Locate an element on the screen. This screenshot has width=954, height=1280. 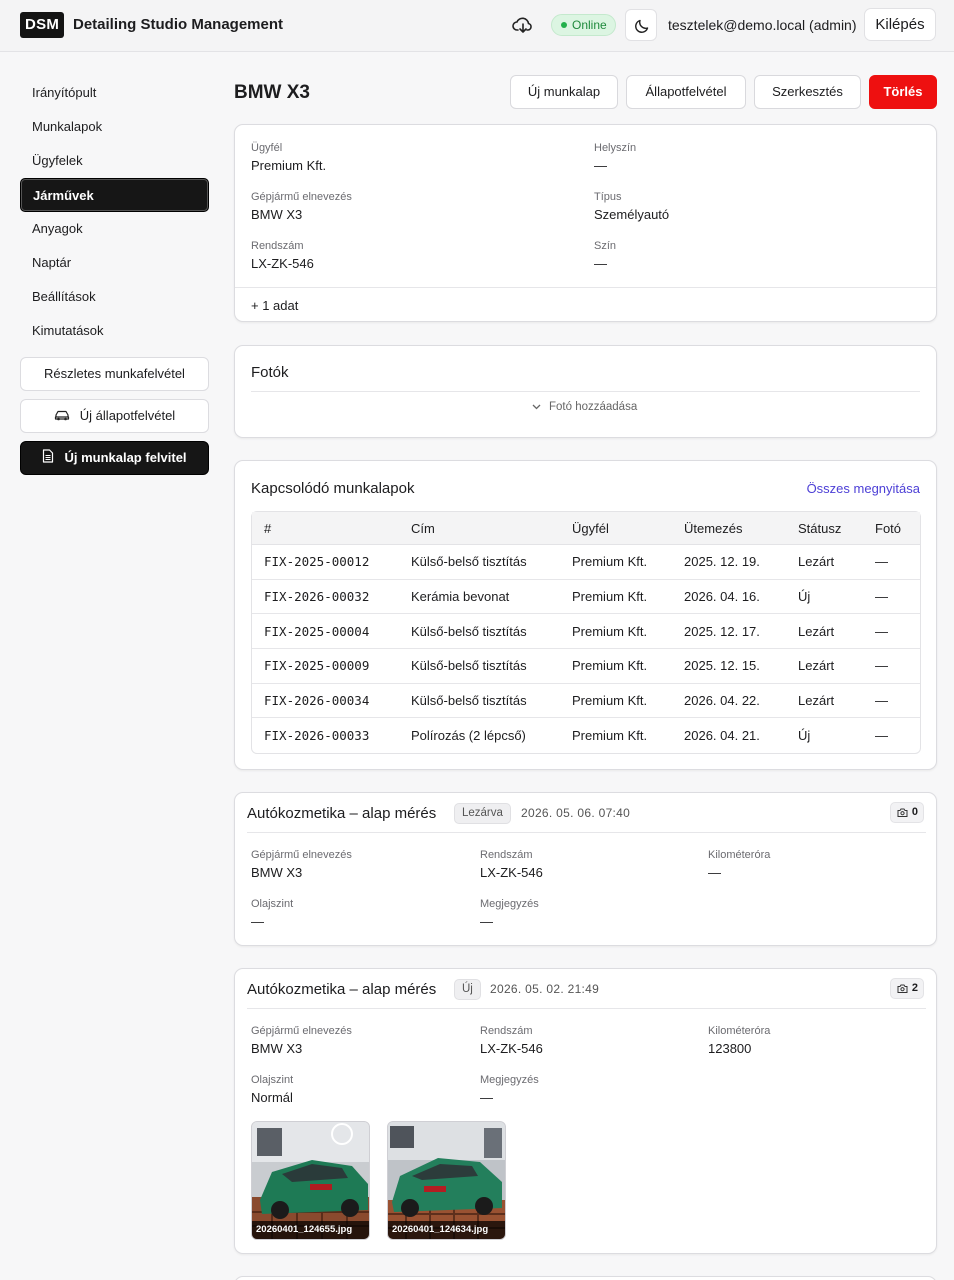
user-email: tesztelek@demo.local (admin) is located at coordinates (762, 25).